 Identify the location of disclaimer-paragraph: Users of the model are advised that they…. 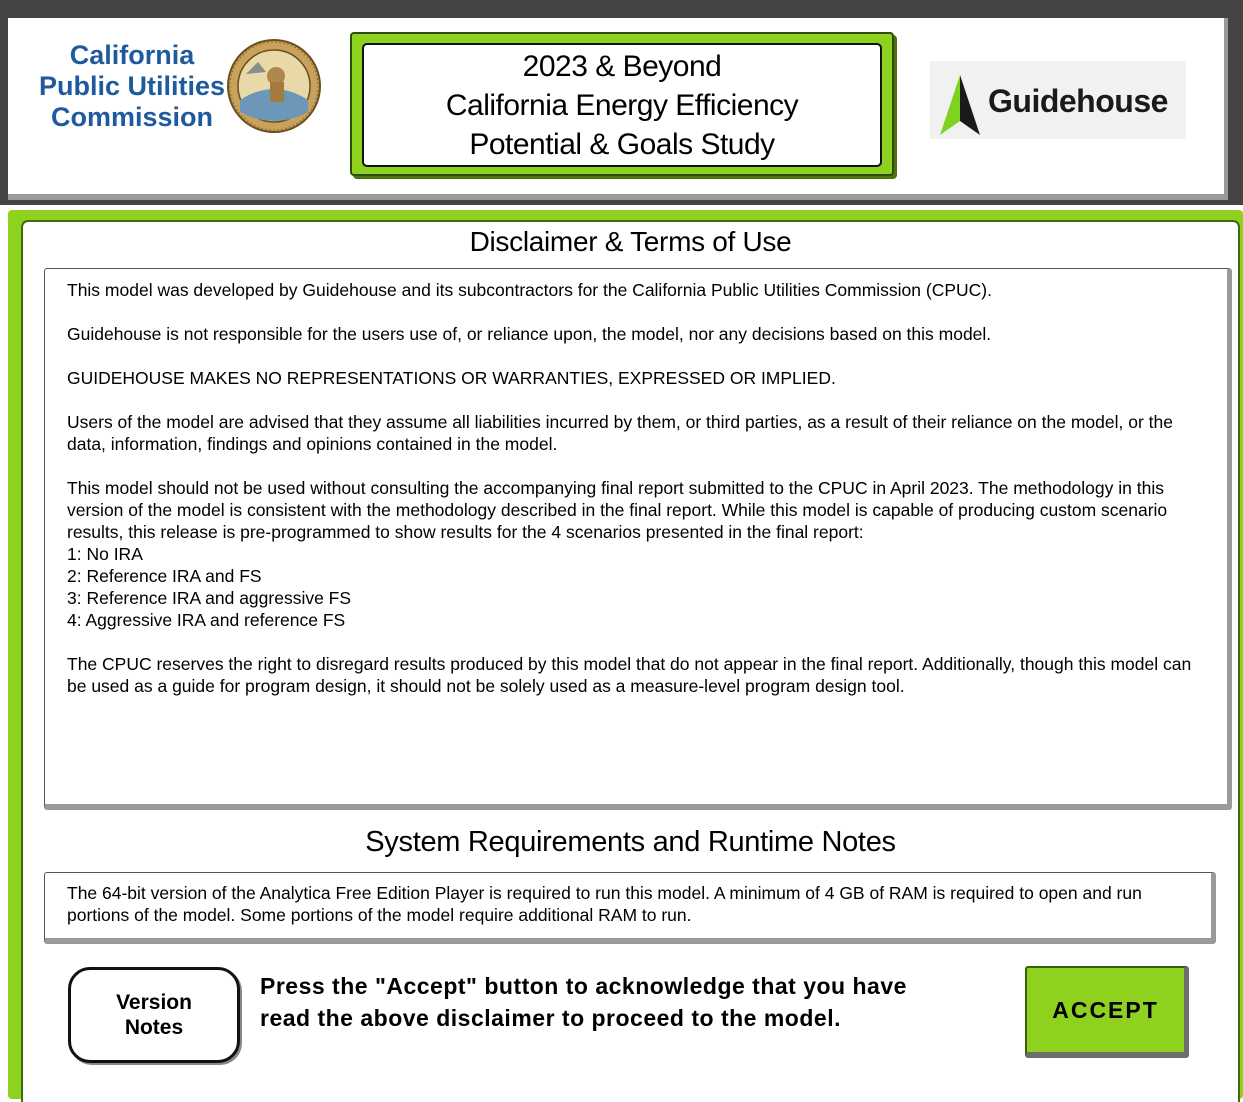
(620, 433).